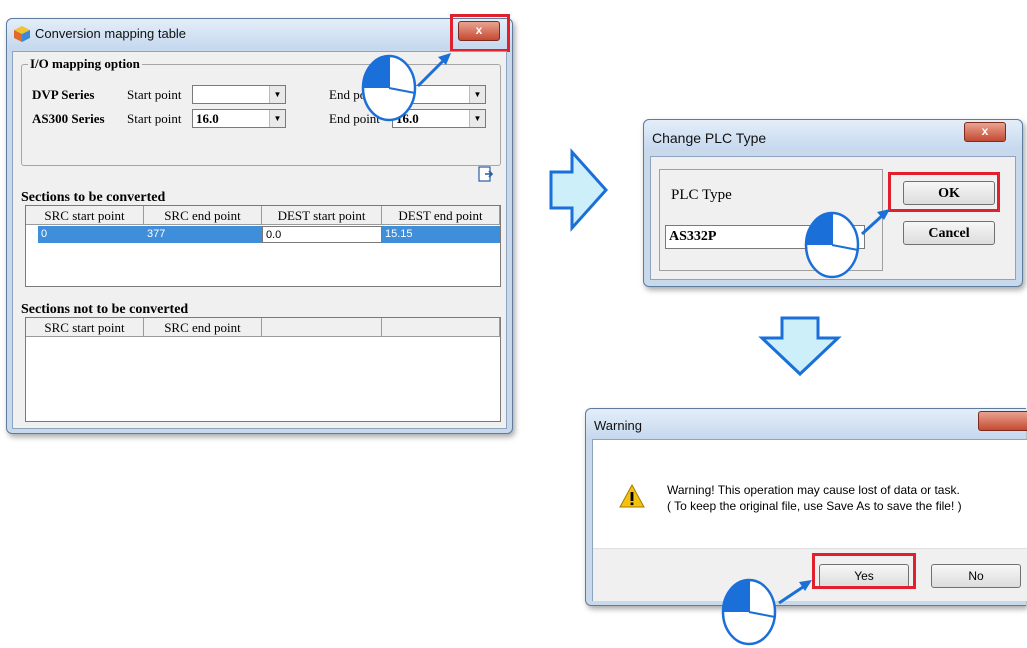 The width and height of the screenshot is (1027, 648). Describe the element at coordinates (800, 346) in the screenshot. I see `flow-arrow-down-icon` at that location.